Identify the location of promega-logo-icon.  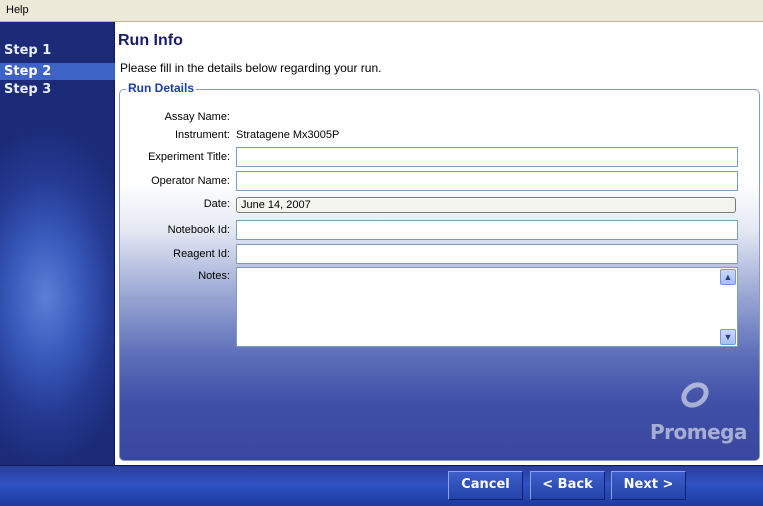
(695, 395).